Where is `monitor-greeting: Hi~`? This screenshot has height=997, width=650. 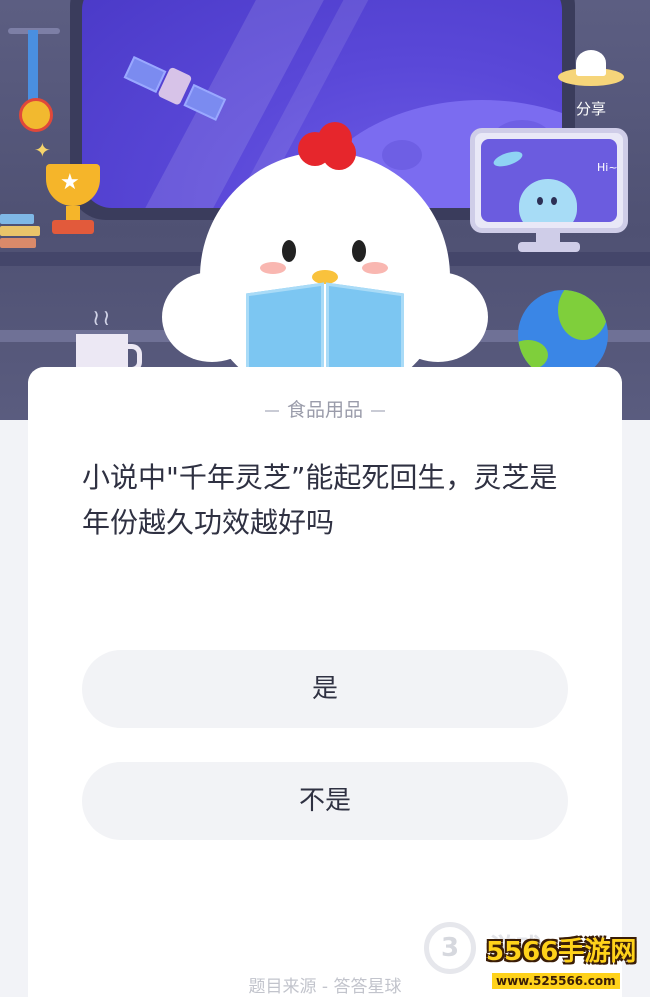 monitor-greeting: Hi~ is located at coordinates (607, 167).